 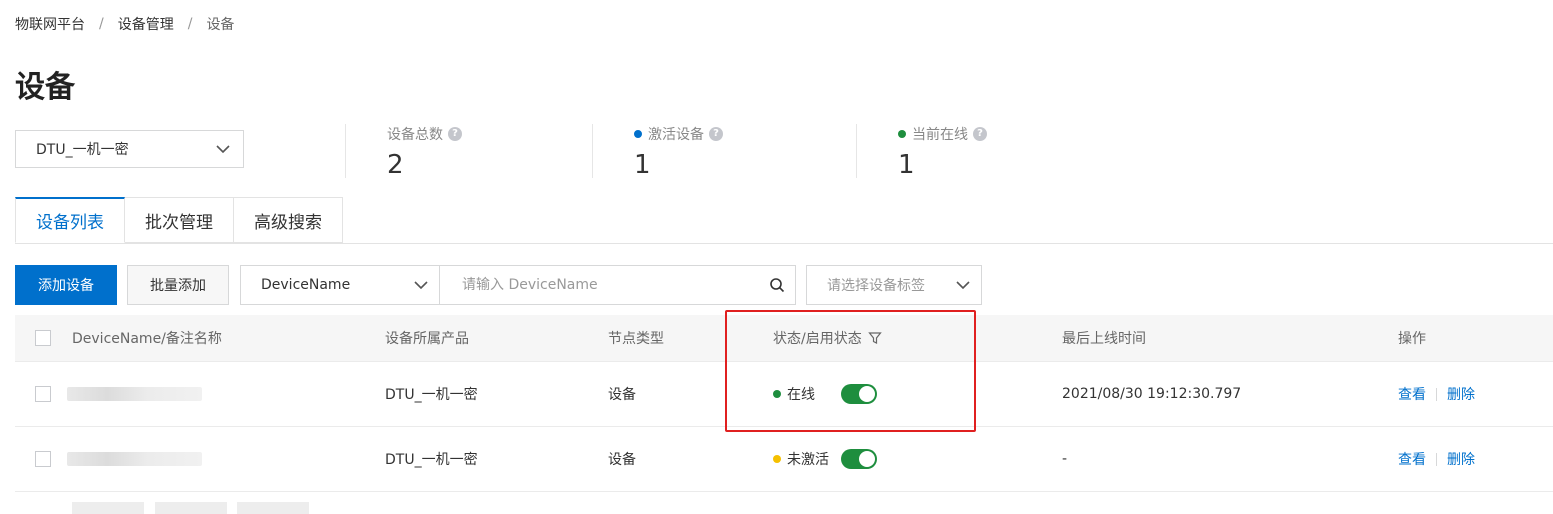 What do you see at coordinates (178, 285) in the screenshot?
I see `batch-add-button: 批量添加` at bounding box center [178, 285].